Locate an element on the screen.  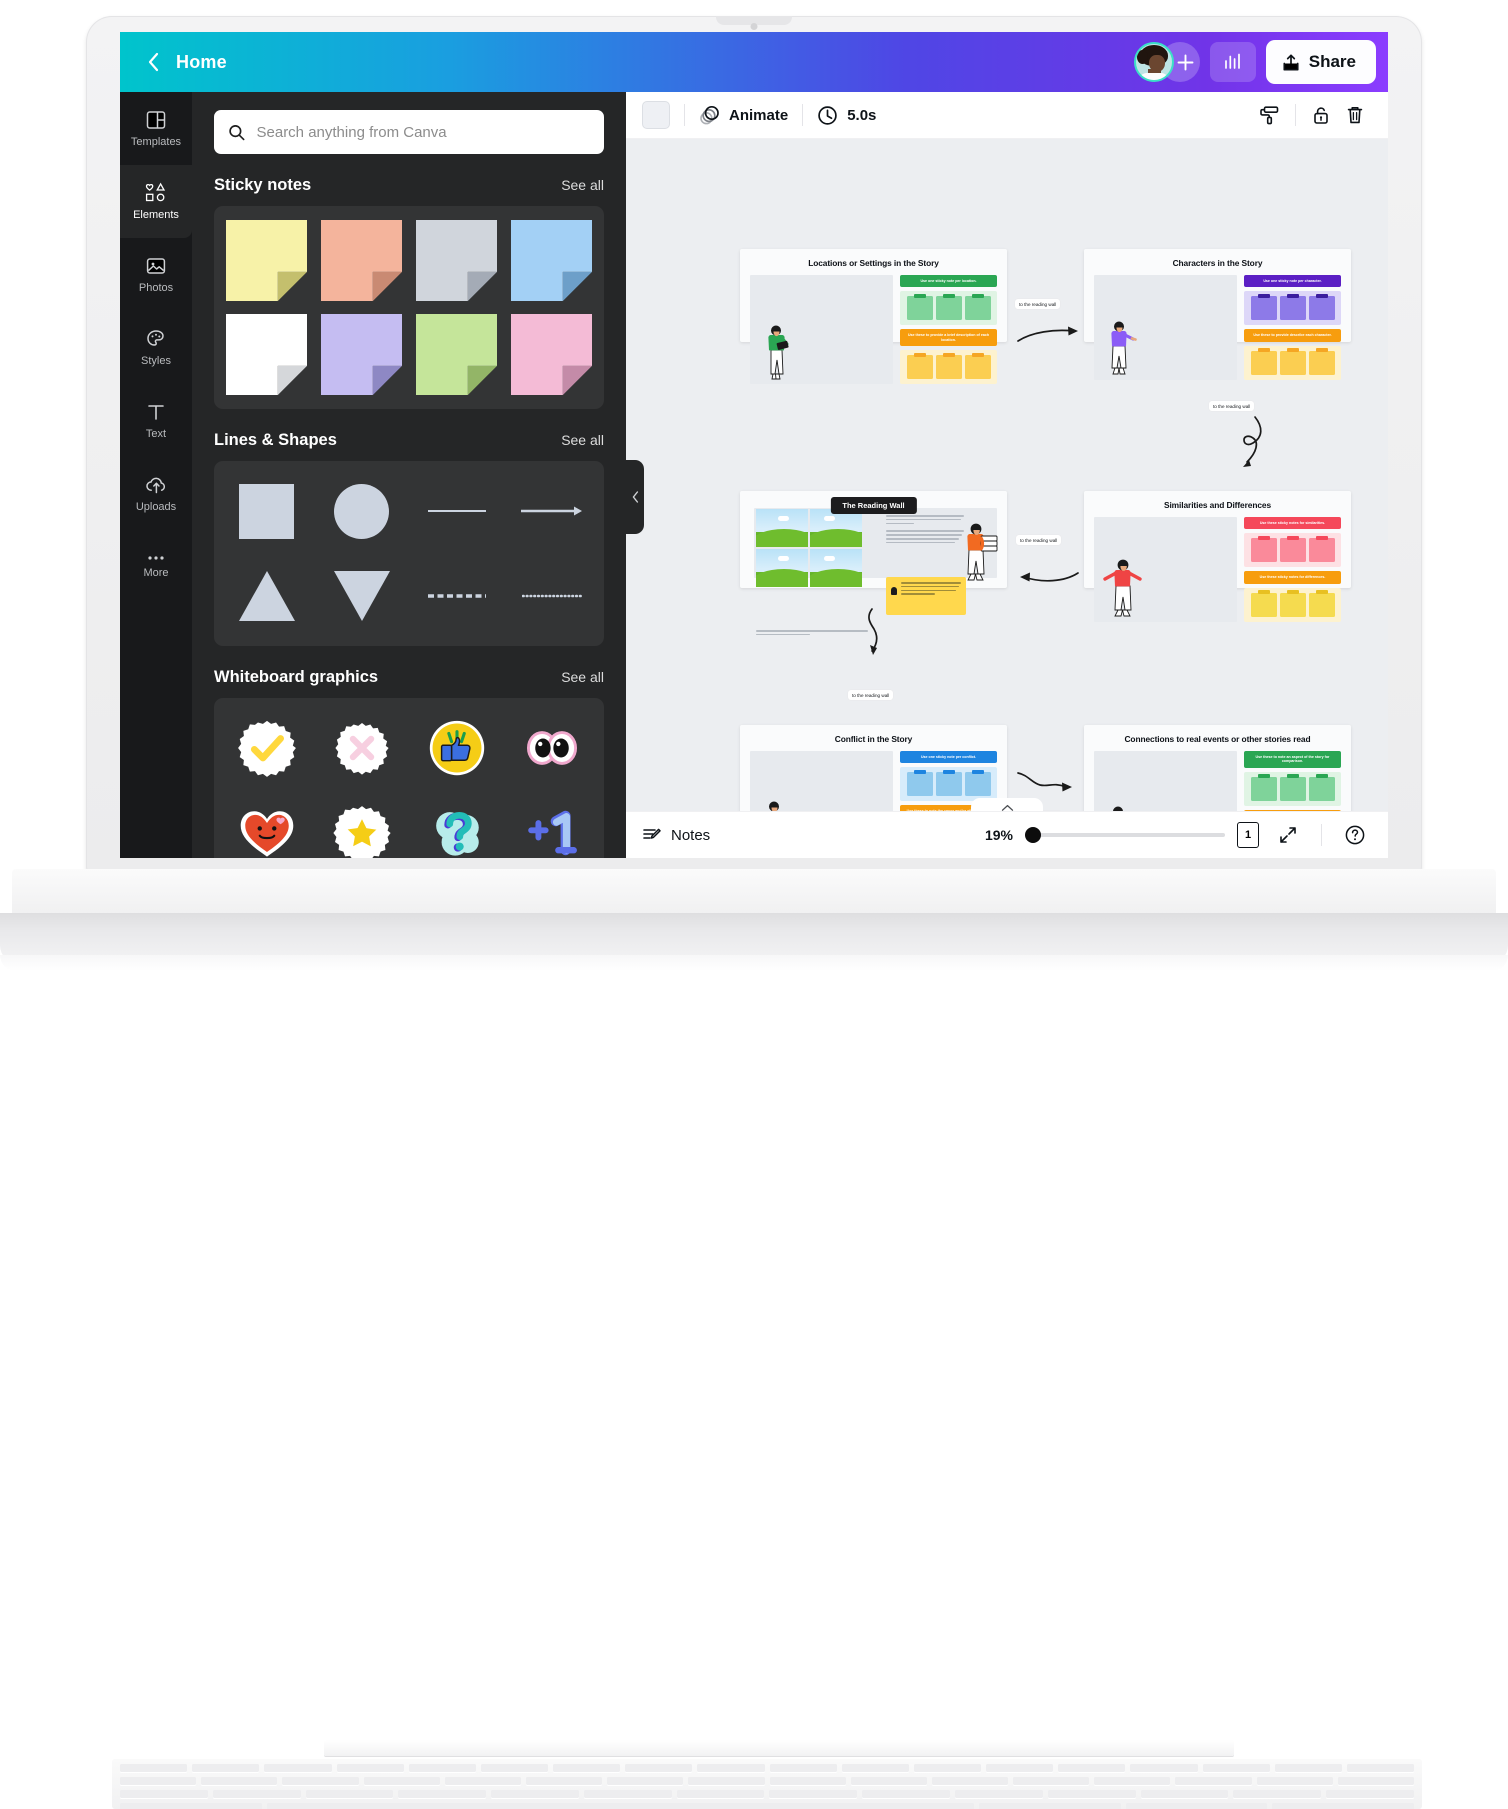
circle-shape is located at coordinates (361, 511).